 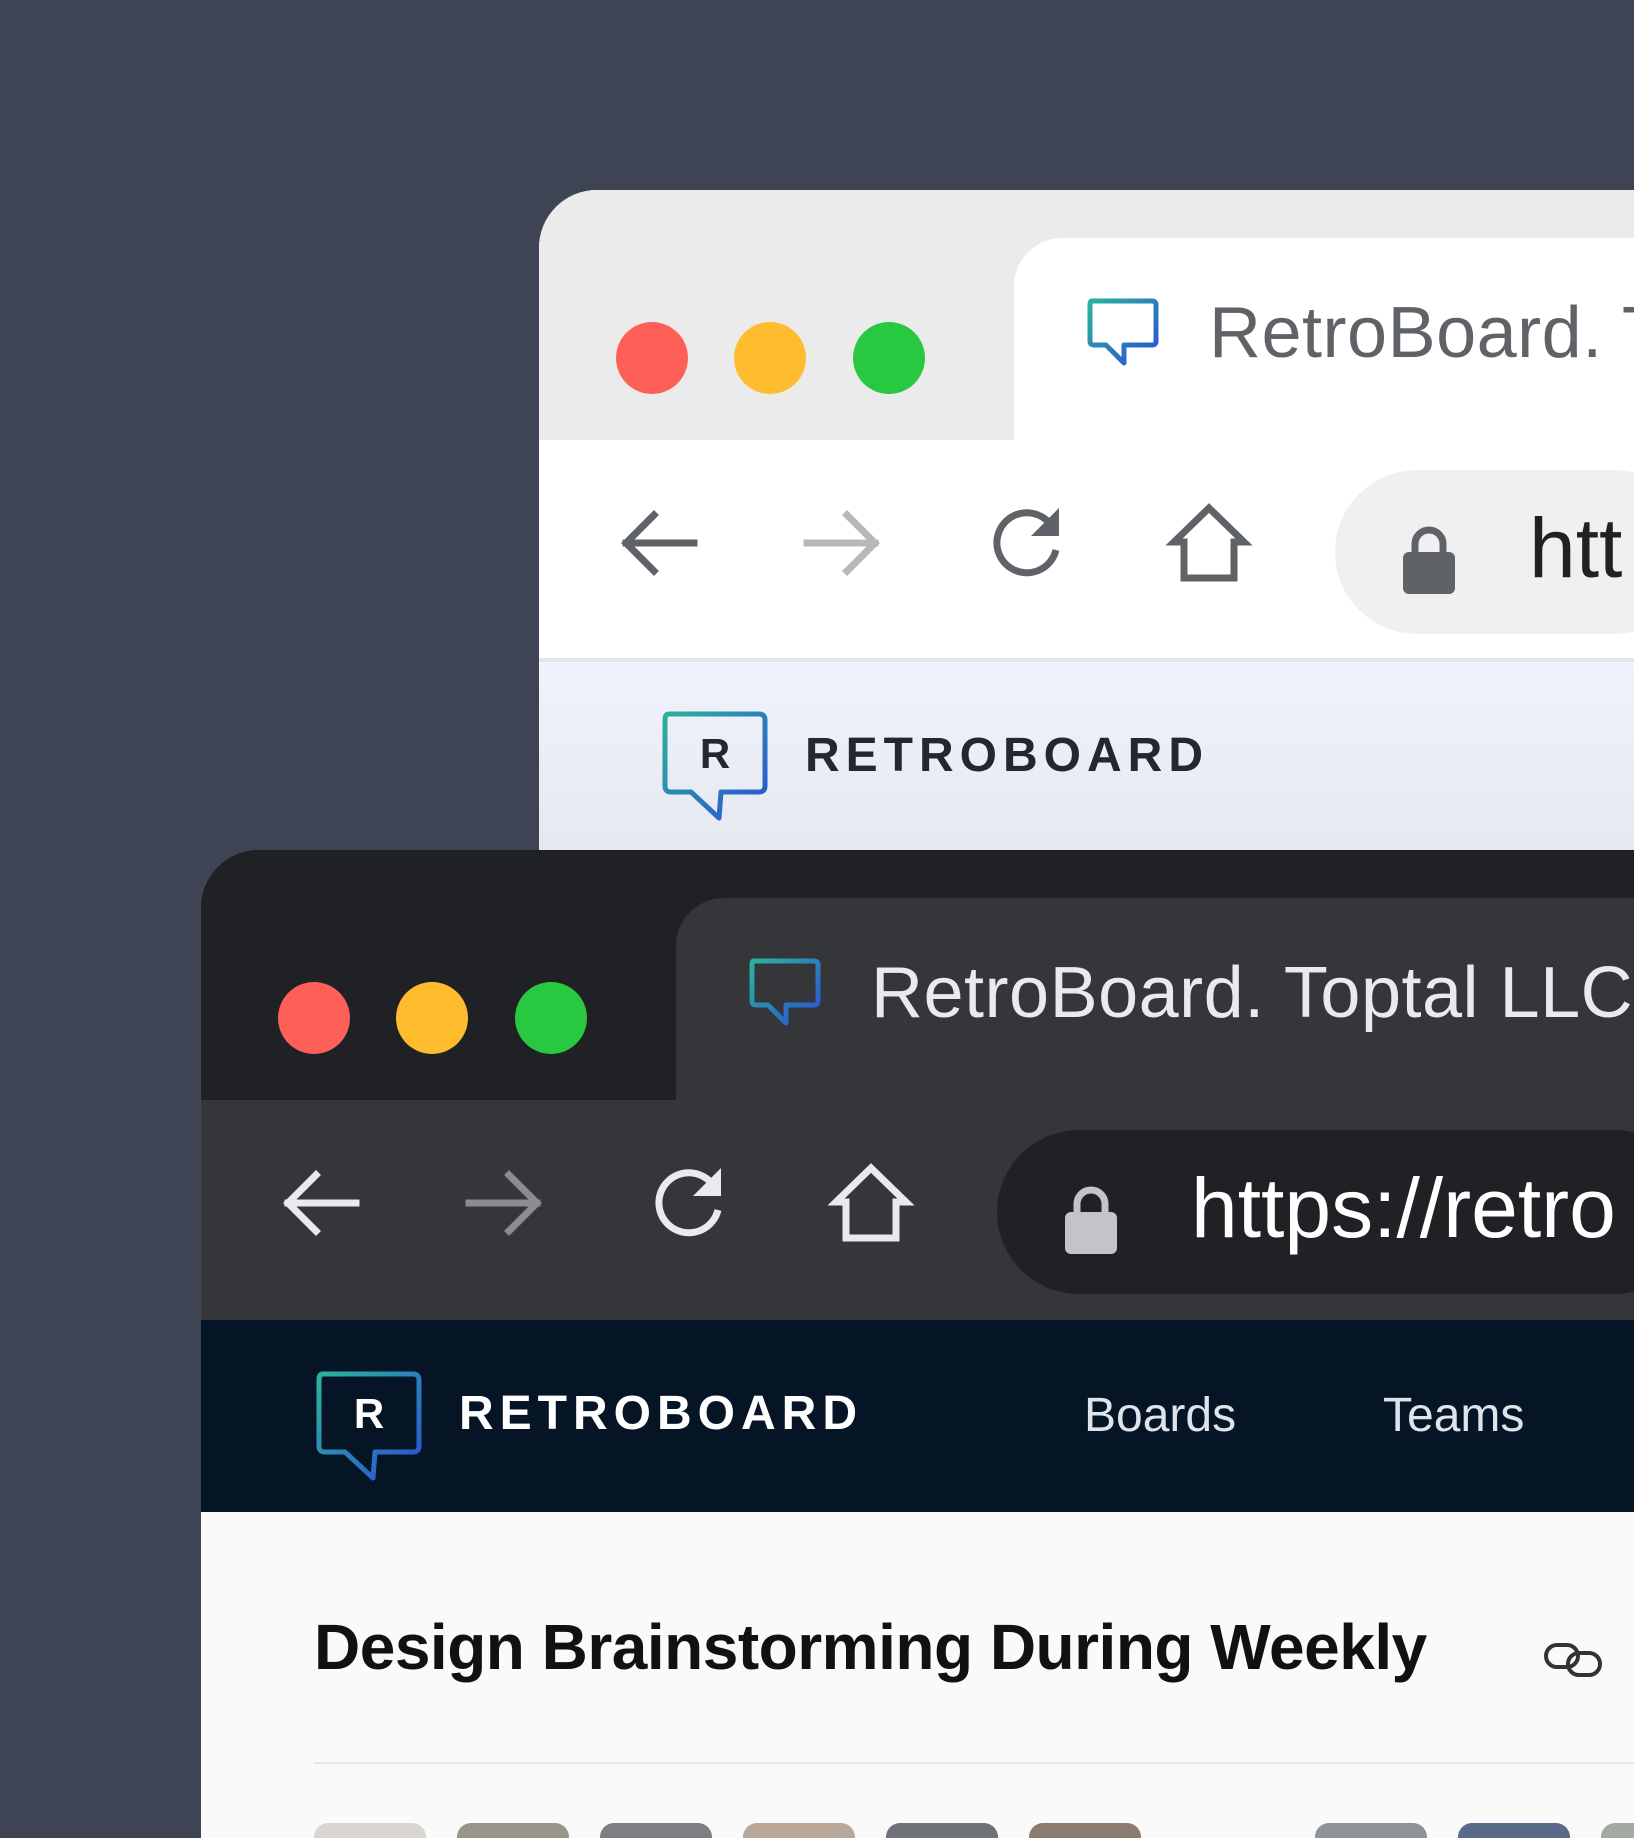 I want to click on nav-teams-link: Teams, so click(x=1453, y=1415).